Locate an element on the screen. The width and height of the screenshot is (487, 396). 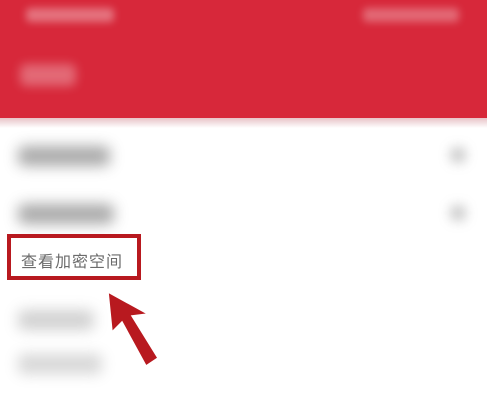
view-encrypted-space-item: 查看加密空间 is located at coordinates (74, 257).